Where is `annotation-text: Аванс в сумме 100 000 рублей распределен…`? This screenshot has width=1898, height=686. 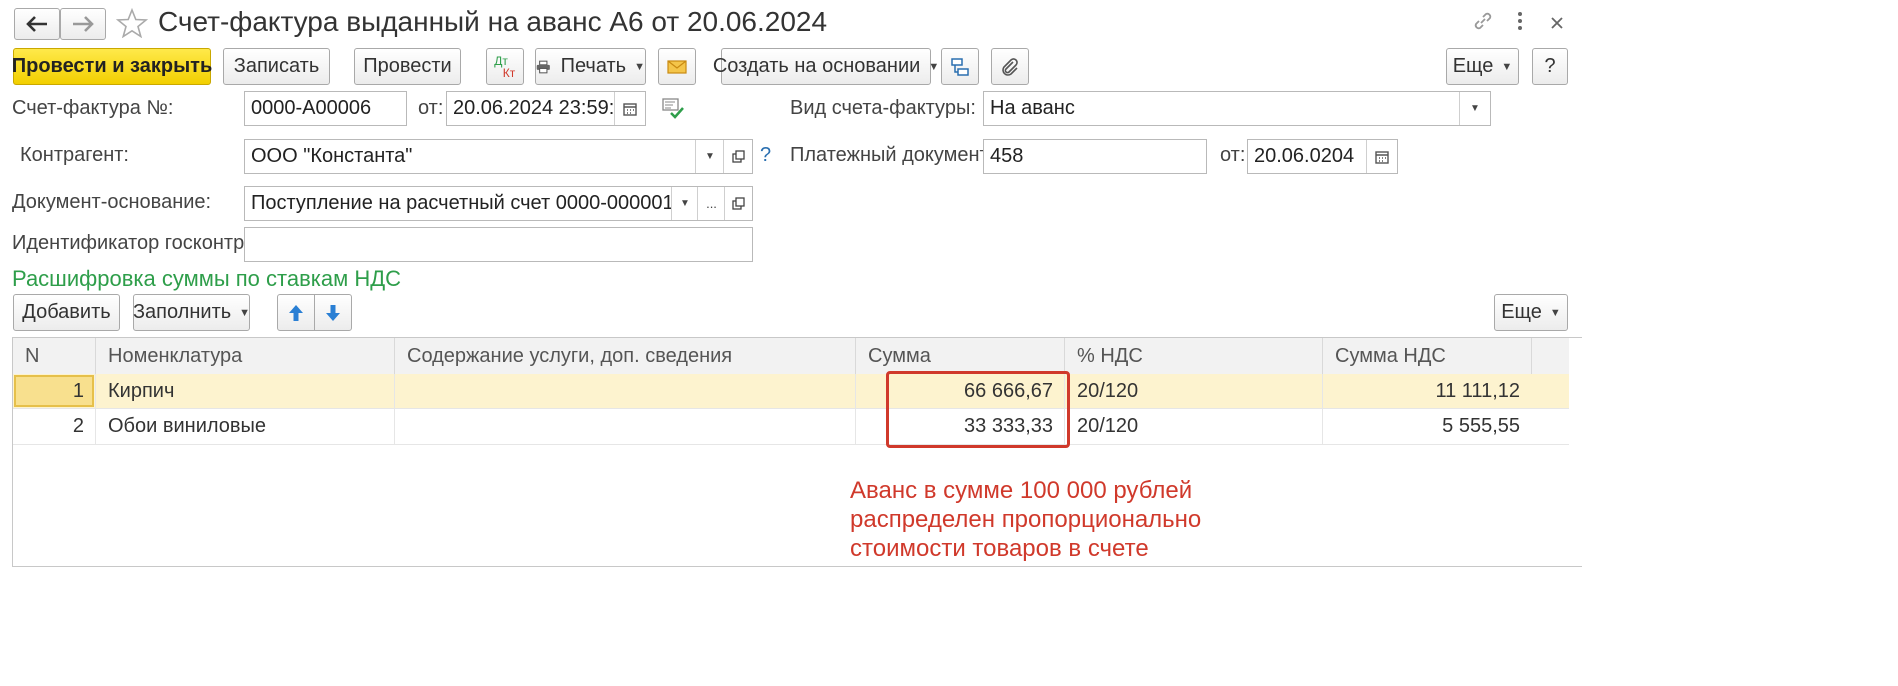
annotation-text: Аванс в сумме 100 000 рублей распределен… is located at coordinates (1026, 519).